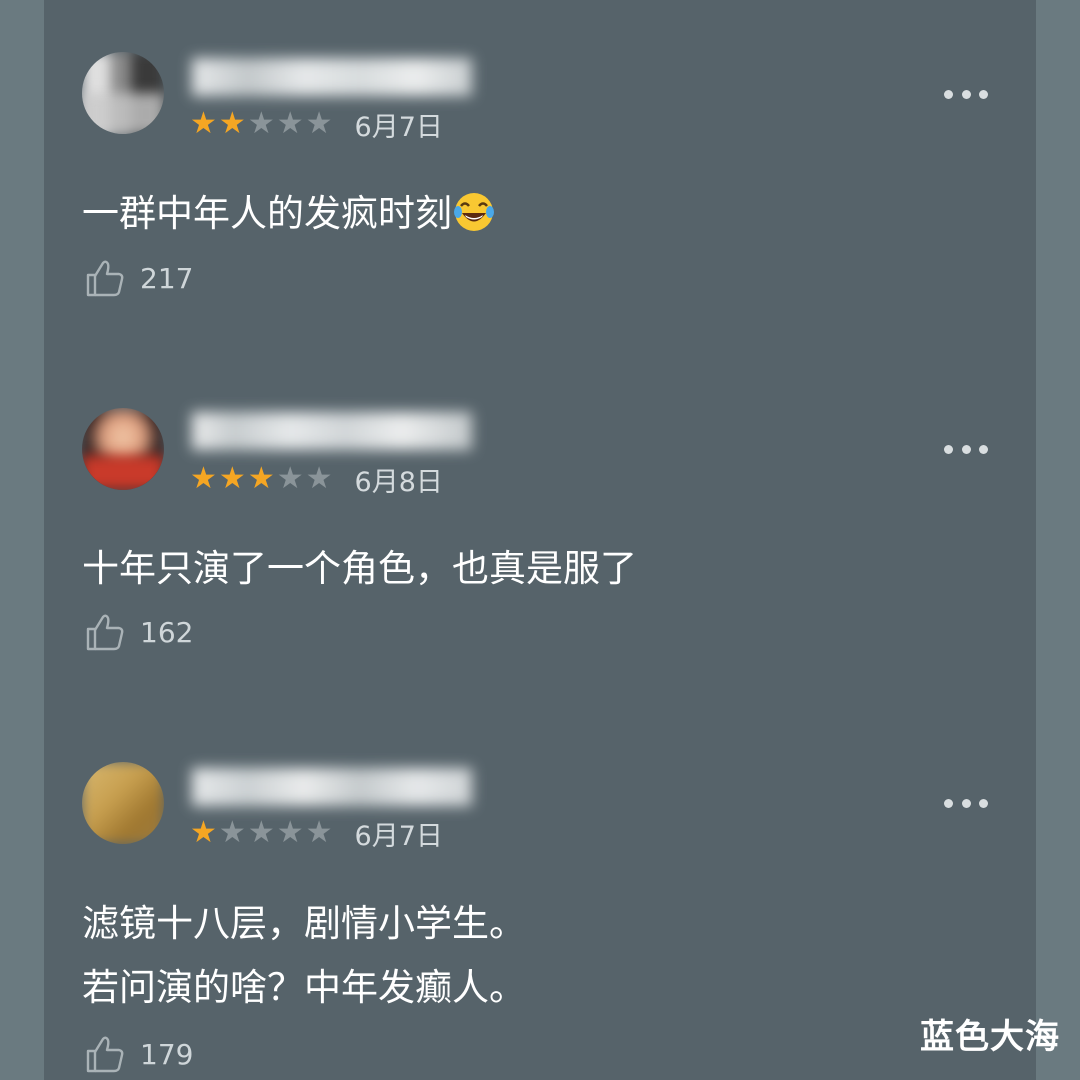 This screenshot has height=1080, width=1080. What do you see at coordinates (138, 1054) in the screenshot?
I see `like-button: 179` at bounding box center [138, 1054].